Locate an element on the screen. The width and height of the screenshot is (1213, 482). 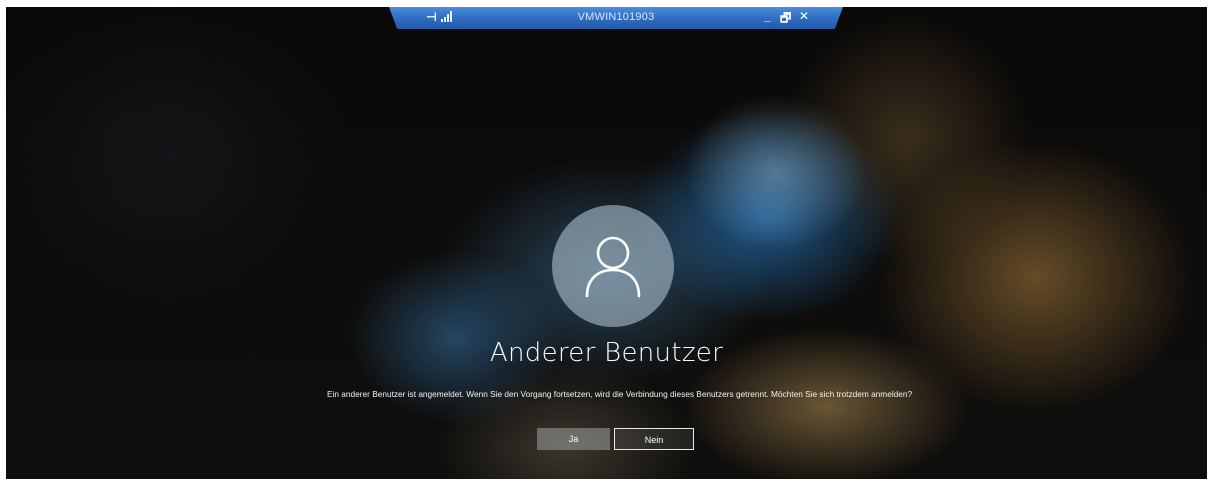
rdp-bar-title: VMWIN101903 is located at coordinates (616, 17).